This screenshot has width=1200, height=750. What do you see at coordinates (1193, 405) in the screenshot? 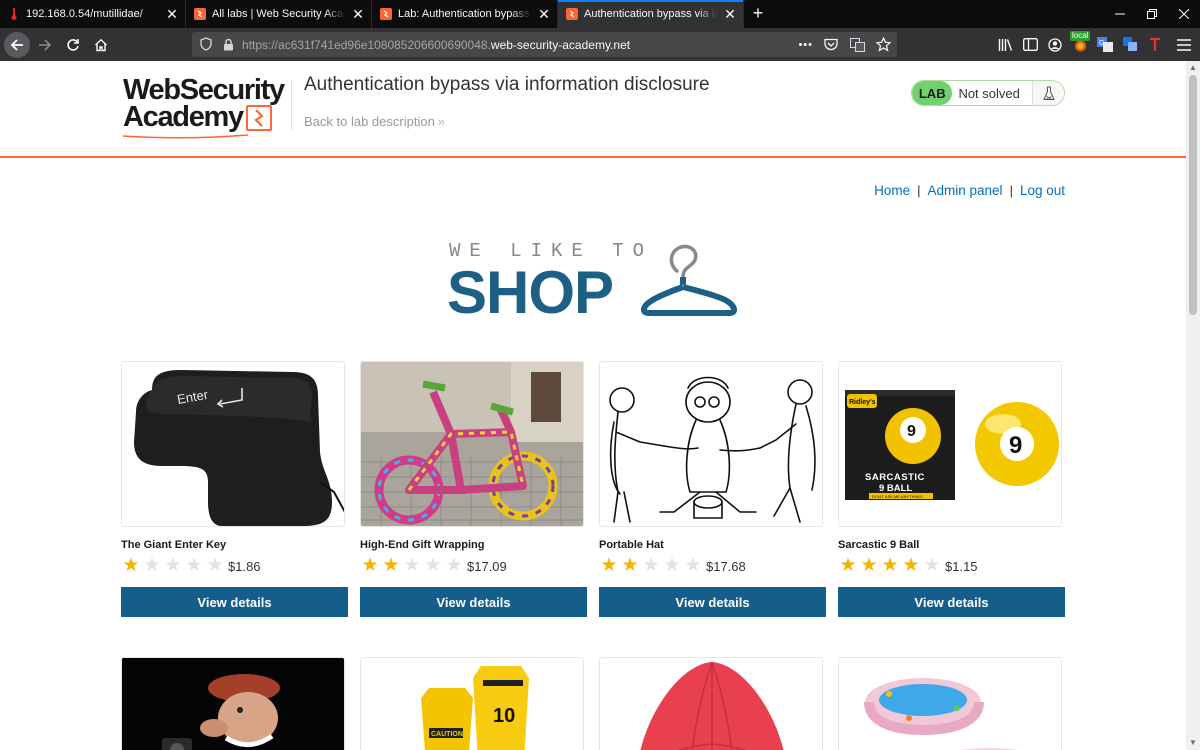
I see `page-scrollbar: ▲ ▼` at bounding box center [1193, 405].